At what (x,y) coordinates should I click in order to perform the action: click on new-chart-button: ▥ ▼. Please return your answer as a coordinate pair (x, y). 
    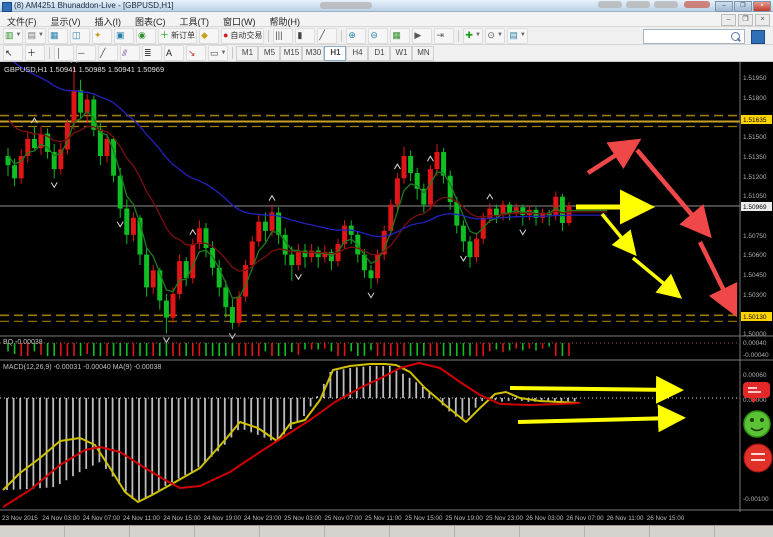
    Looking at the image, I should click on (13, 35).